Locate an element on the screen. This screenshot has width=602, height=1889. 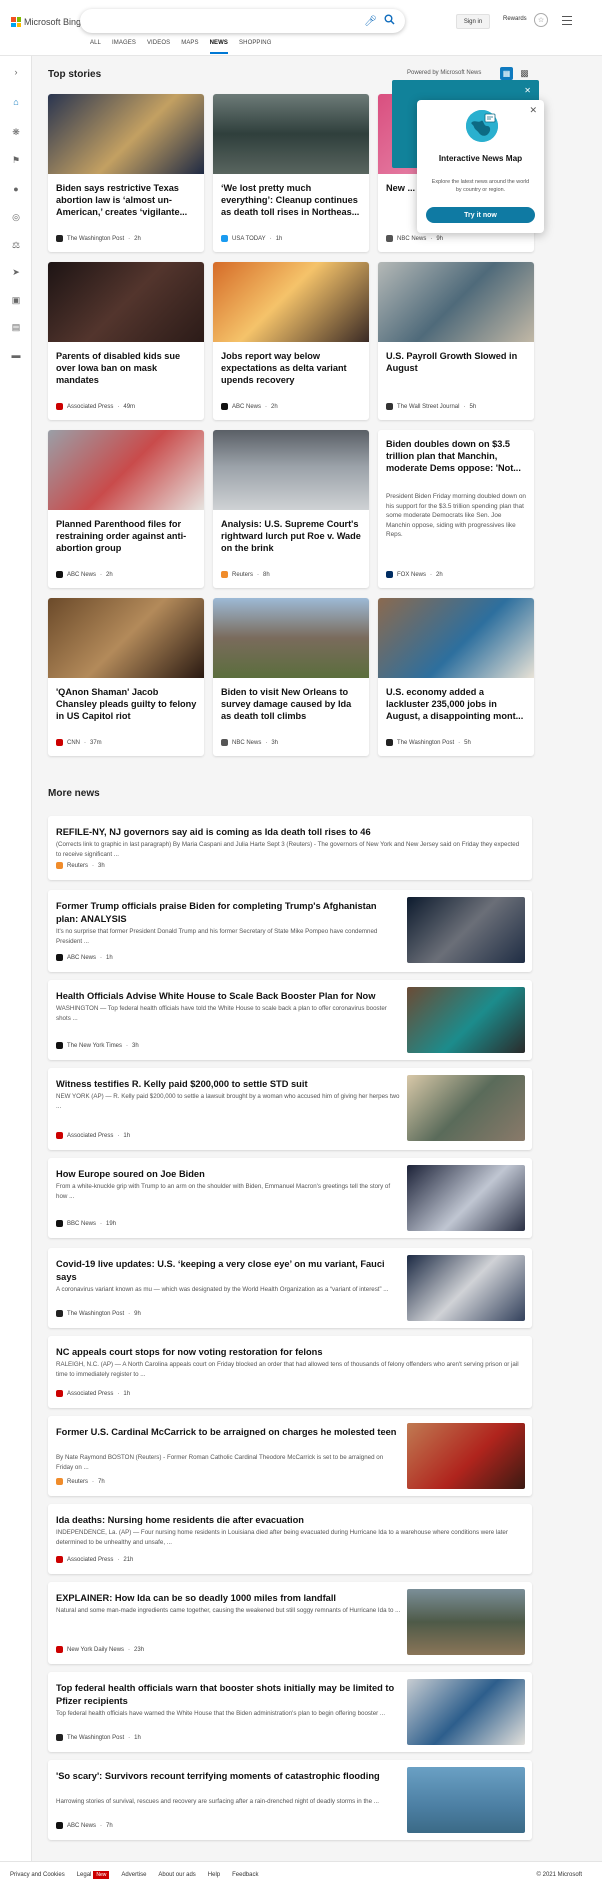
footer-link: Help is located at coordinates (214, 1875).